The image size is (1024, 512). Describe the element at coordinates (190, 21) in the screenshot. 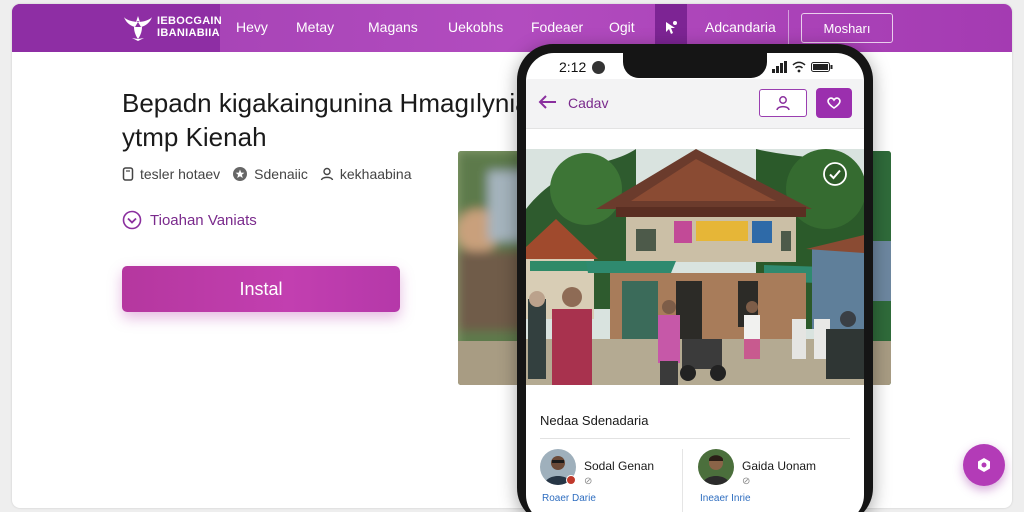

I see `brand-line-1: IEBOCGAIN` at that location.